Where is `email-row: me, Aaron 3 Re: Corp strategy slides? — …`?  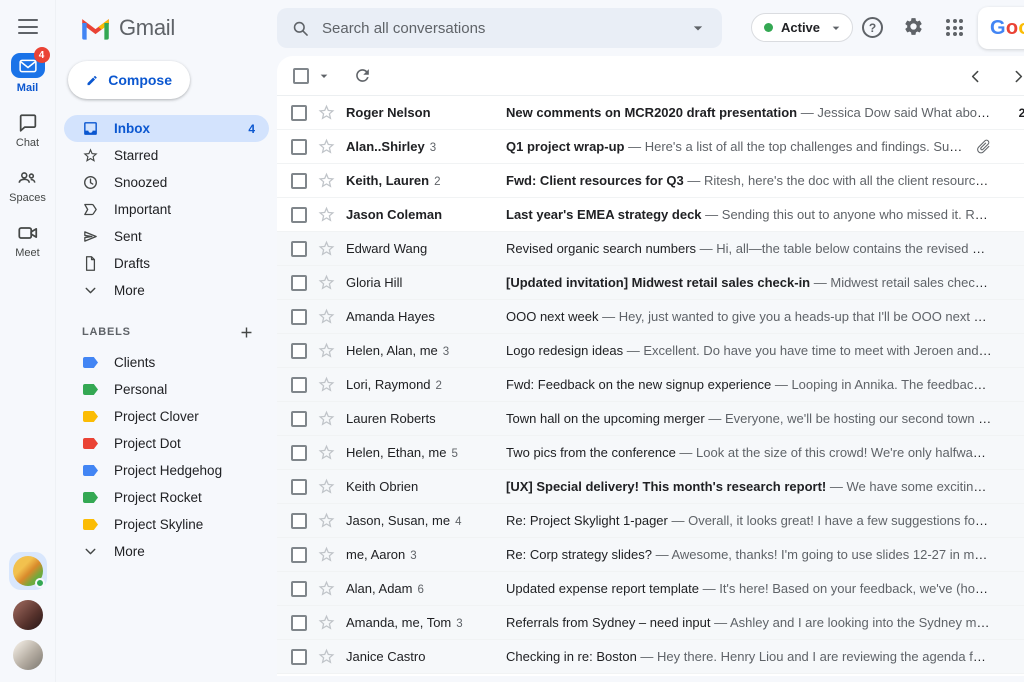 email-row: me, Aaron 3 Re: Corp strategy slides? — … is located at coordinates (650, 555).